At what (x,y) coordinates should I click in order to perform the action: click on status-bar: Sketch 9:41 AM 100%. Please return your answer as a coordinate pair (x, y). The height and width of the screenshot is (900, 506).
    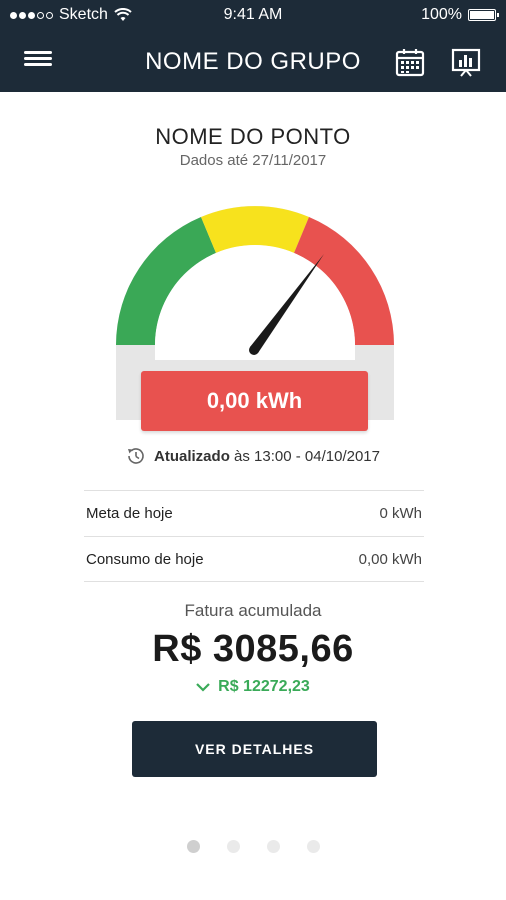
    Looking at the image, I should click on (253, 15).